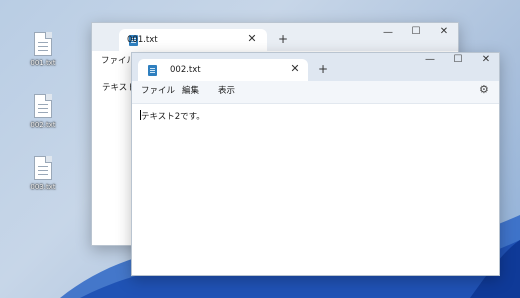  What do you see at coordinates (315, 92) in the screenshot?
I see `menu-bar: ファイル 編集 表示 ⚙` at bounding box center [315, 92].